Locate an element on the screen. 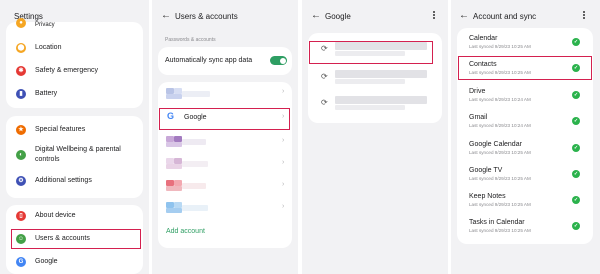 The image size is (600, 274). sync-row-title: Keep Notes is located at coordinates (487, 196).